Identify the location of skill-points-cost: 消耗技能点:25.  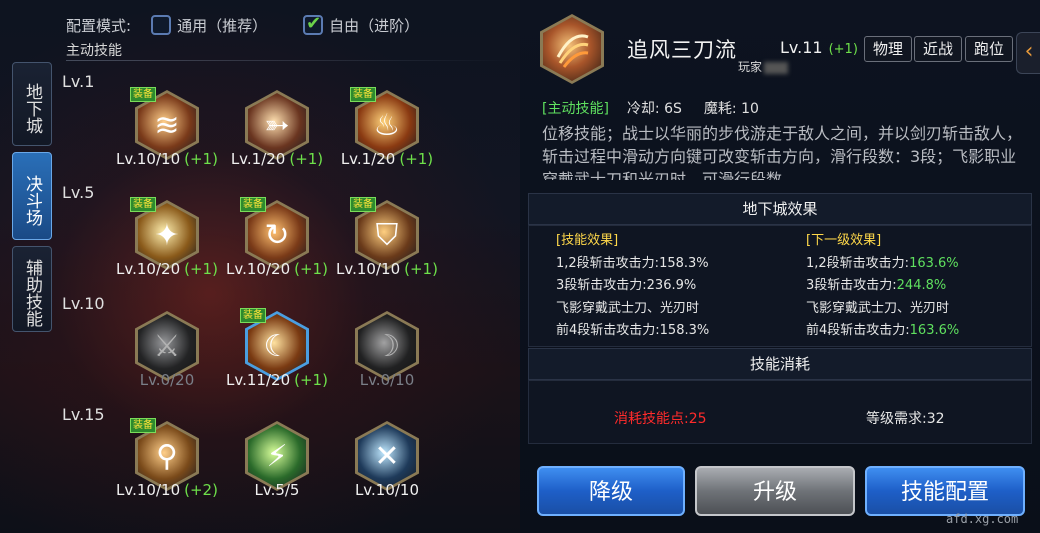
(660, 419).